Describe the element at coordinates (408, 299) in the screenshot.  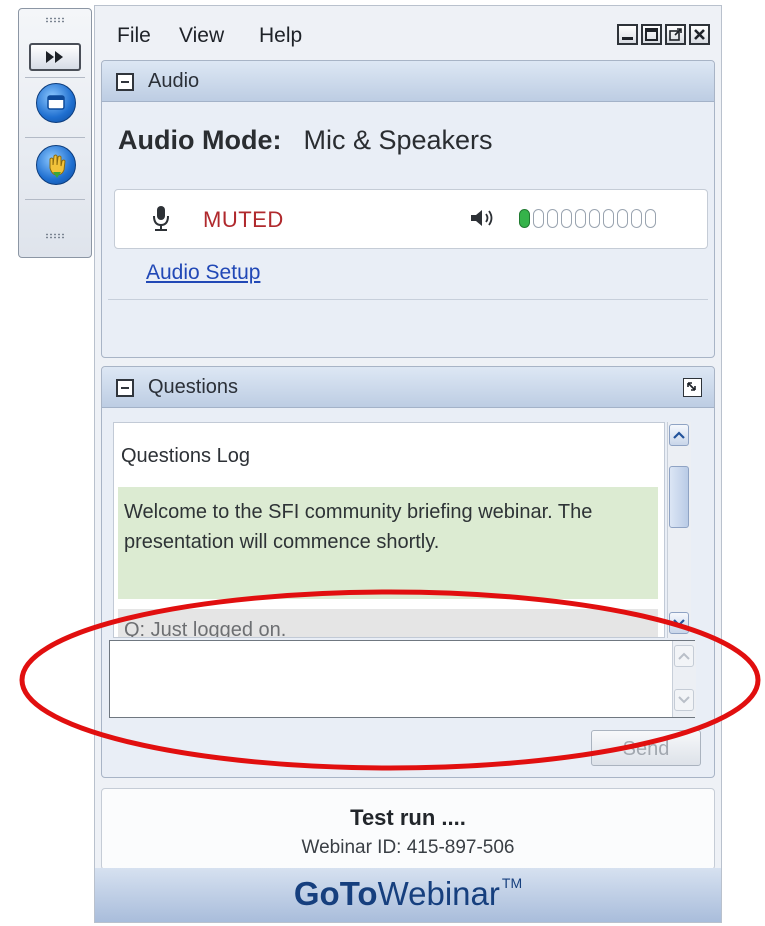
I see `audio-divider` at that location.